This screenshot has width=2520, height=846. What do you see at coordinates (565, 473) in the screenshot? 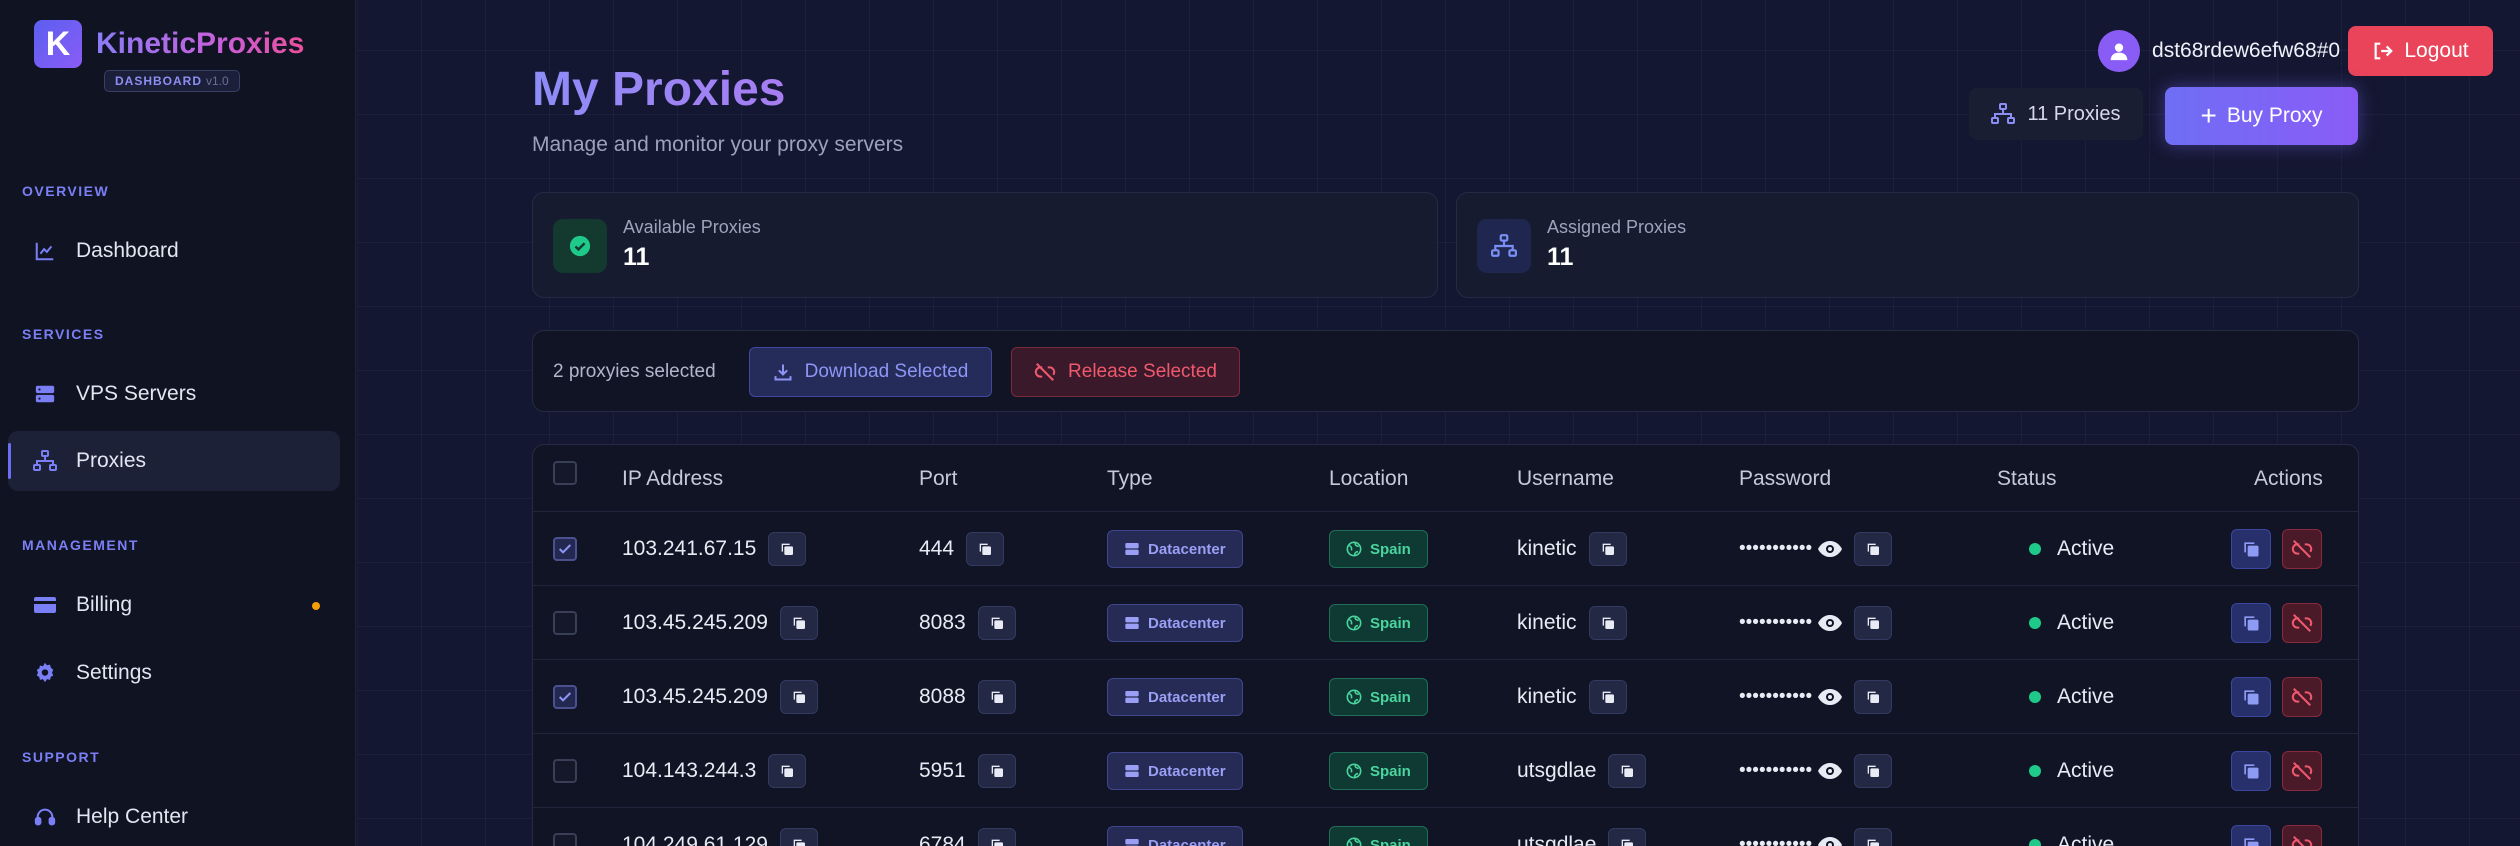
I see `select-all-checkbox` at bounding box center [565, 473].